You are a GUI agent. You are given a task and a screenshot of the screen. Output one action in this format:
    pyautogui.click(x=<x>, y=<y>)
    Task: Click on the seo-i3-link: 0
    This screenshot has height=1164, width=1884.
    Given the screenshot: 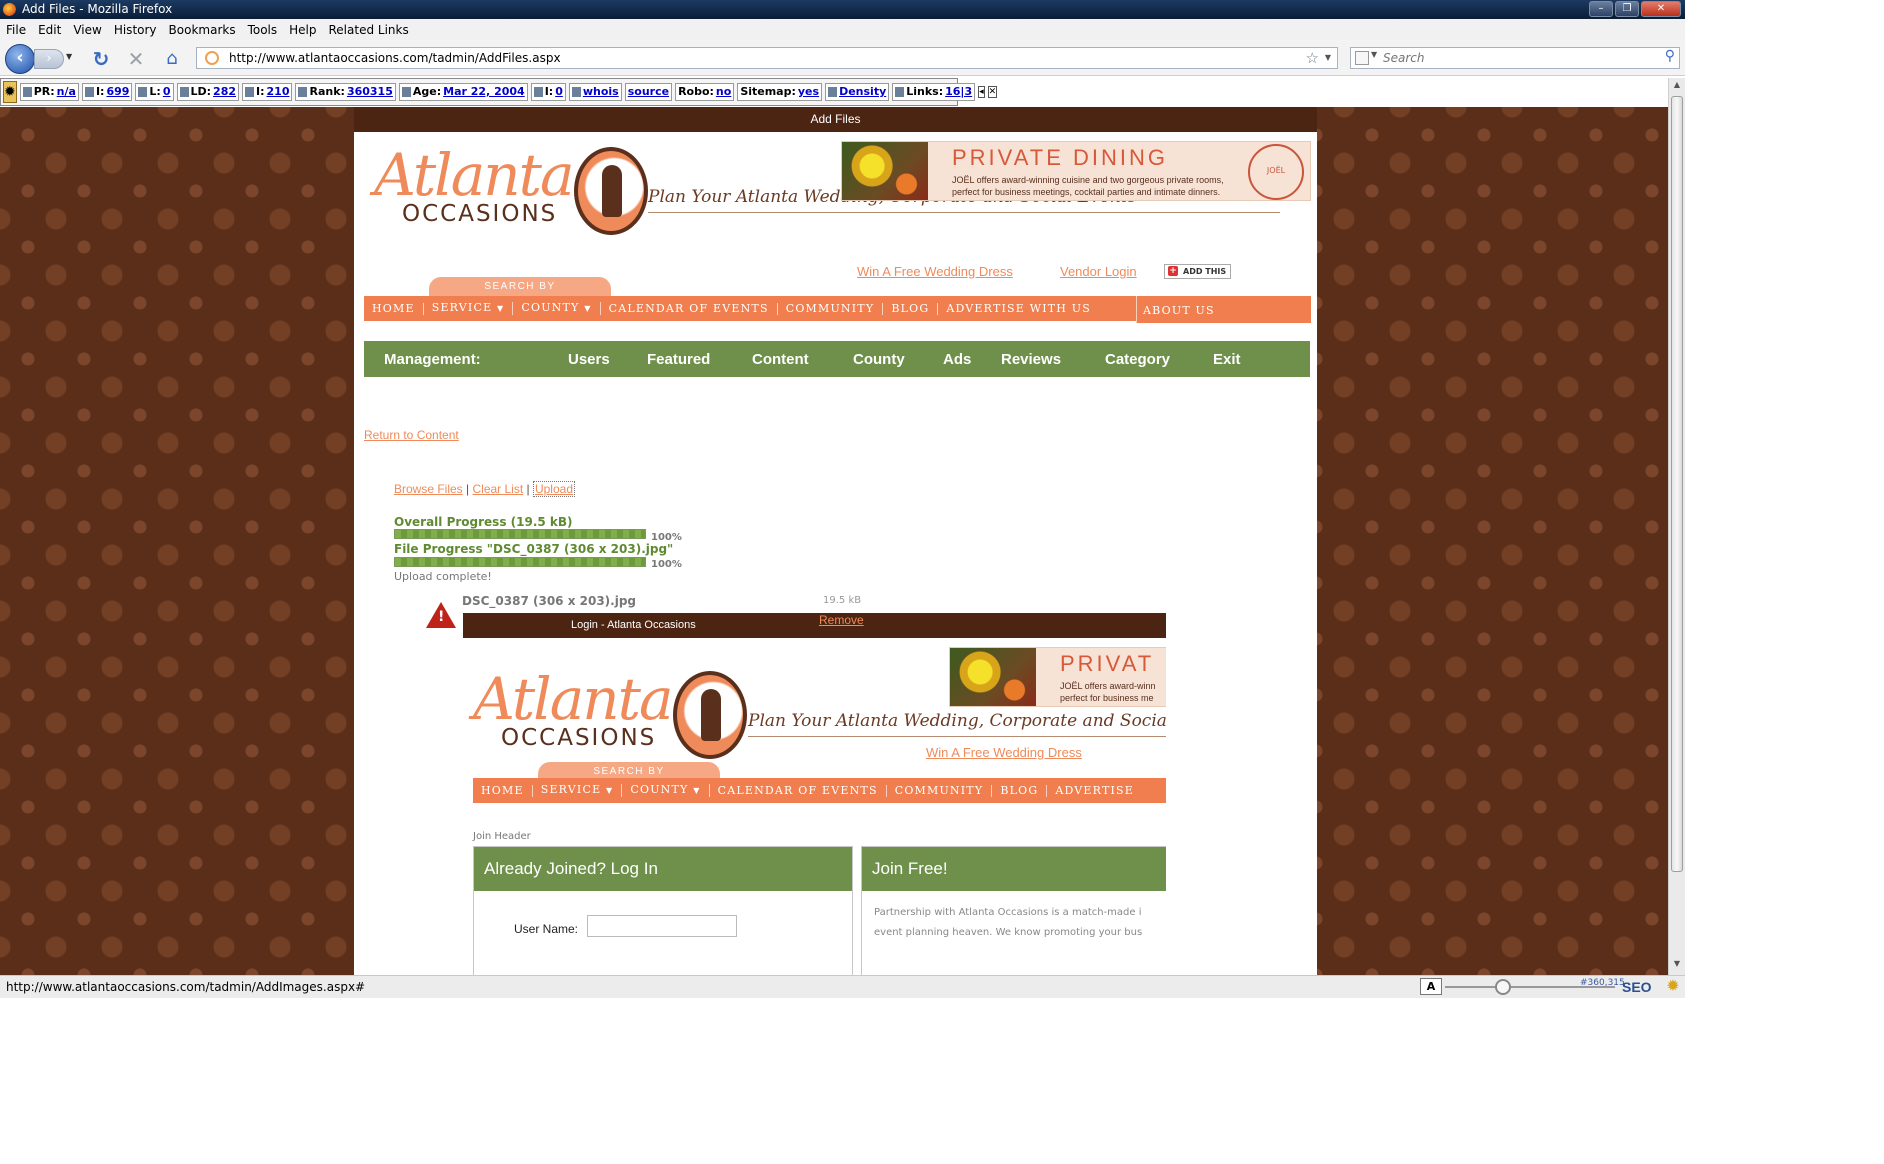 What is the action you would take?
    pyautogui.click(x=559, y=92)
    